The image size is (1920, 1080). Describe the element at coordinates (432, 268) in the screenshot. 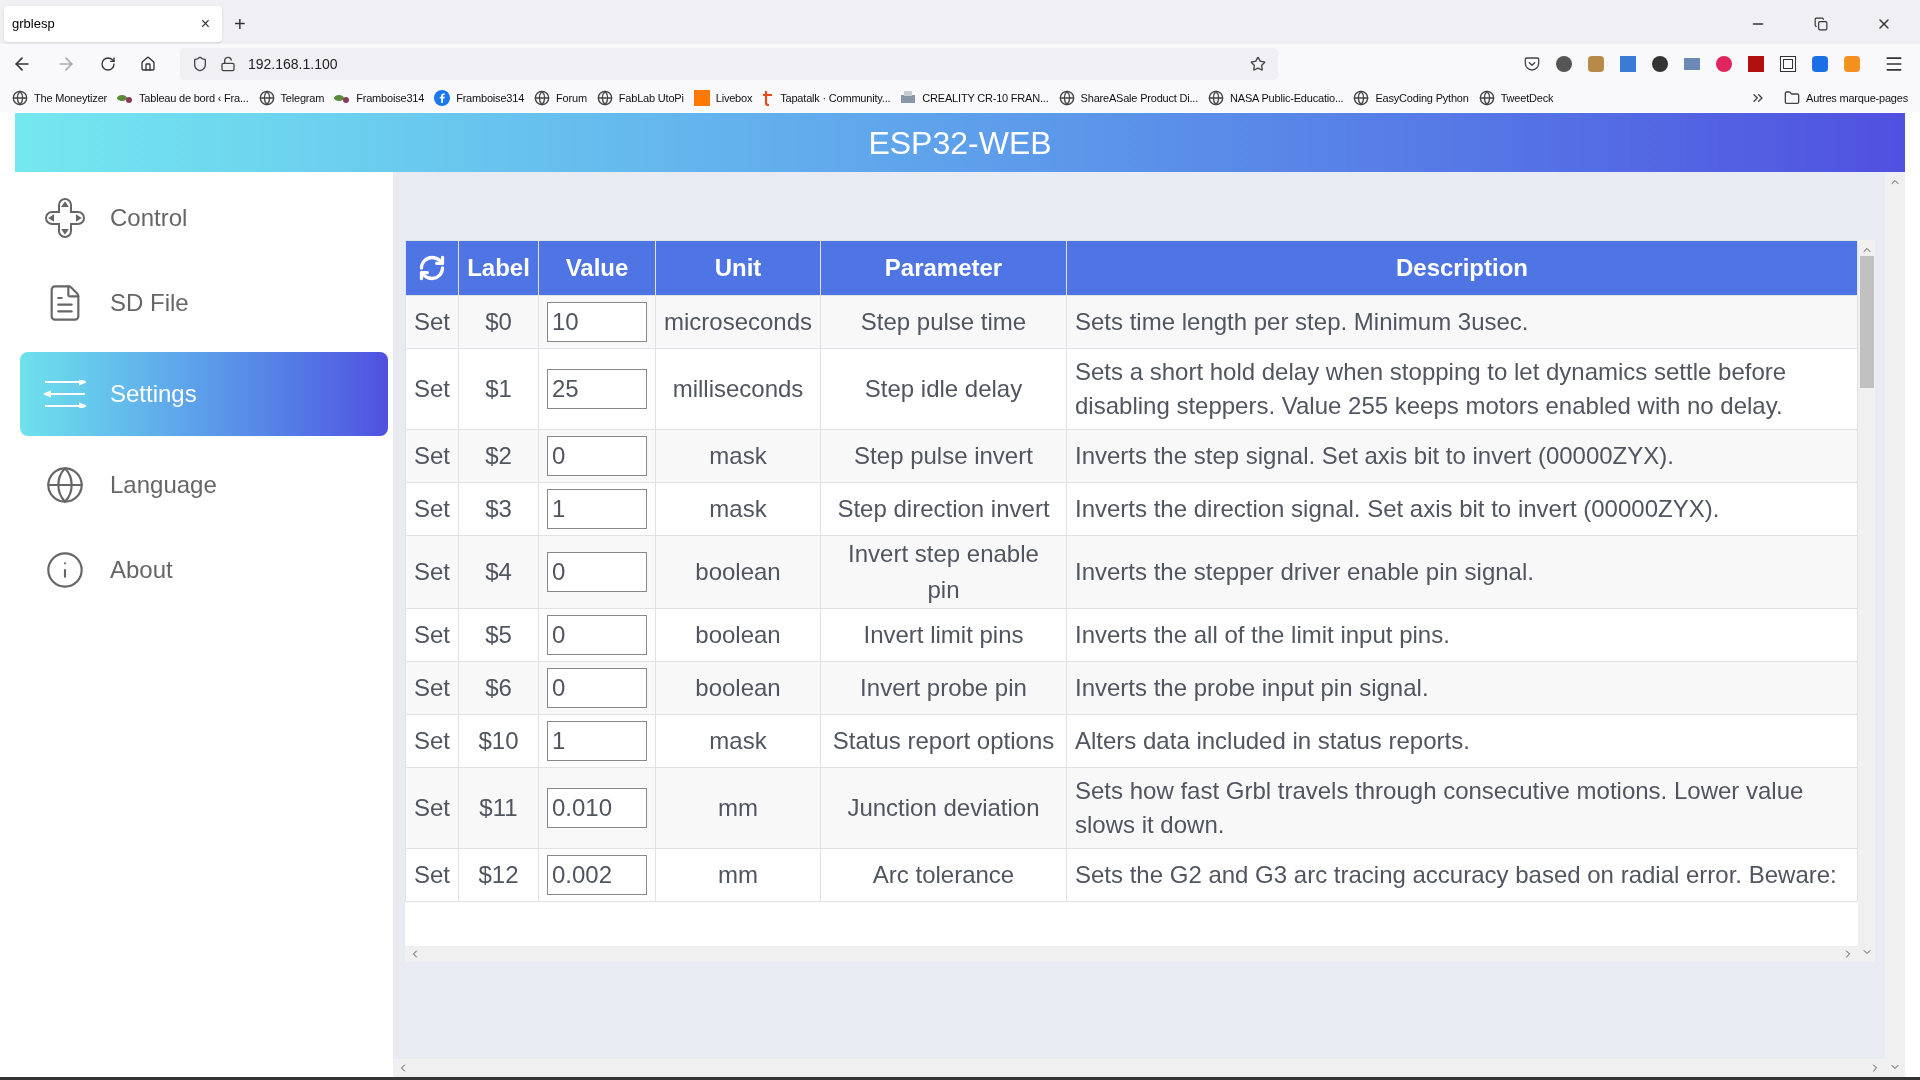

I see `refresh-icon` at that location.